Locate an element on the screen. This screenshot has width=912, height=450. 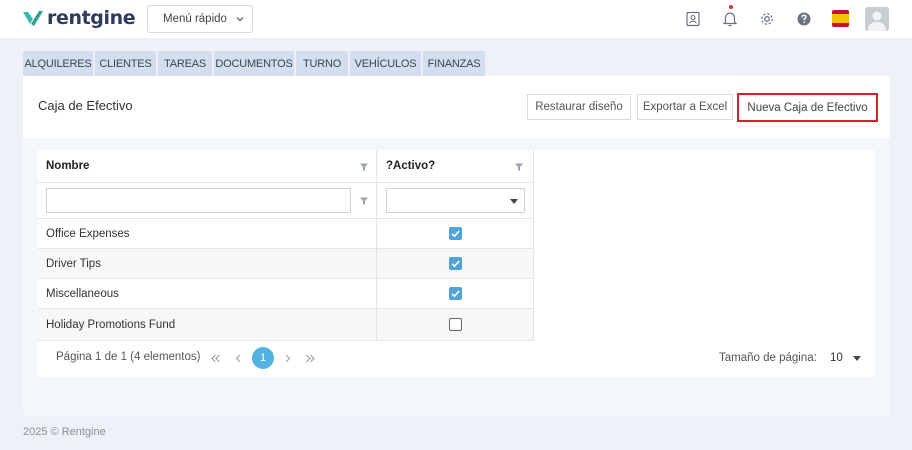
tab-documentos: DOCUMENTOS is located at coordinates (255, 63).